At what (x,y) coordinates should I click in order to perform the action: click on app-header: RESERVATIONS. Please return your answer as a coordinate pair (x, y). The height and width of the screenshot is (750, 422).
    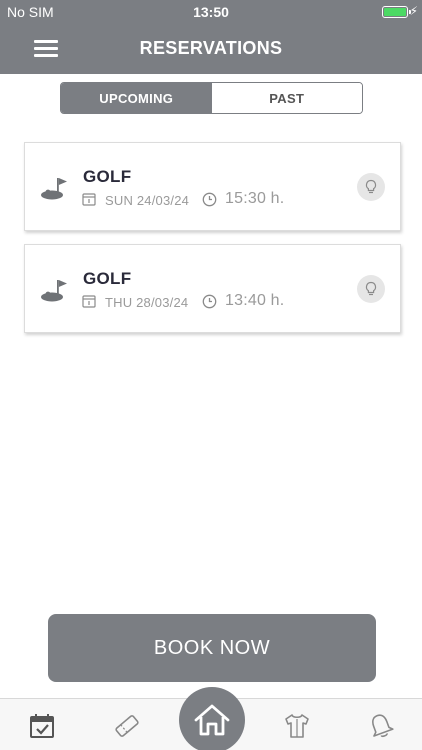
    Looking at the image, I should click on (211, 49).